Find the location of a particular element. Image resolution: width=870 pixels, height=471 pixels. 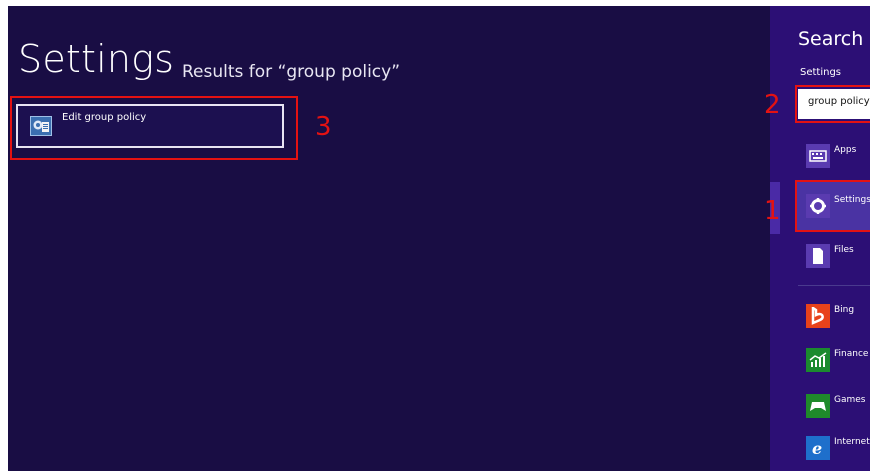

results-subtitle: Results for “group policy” is located at coordinates (291, 72).